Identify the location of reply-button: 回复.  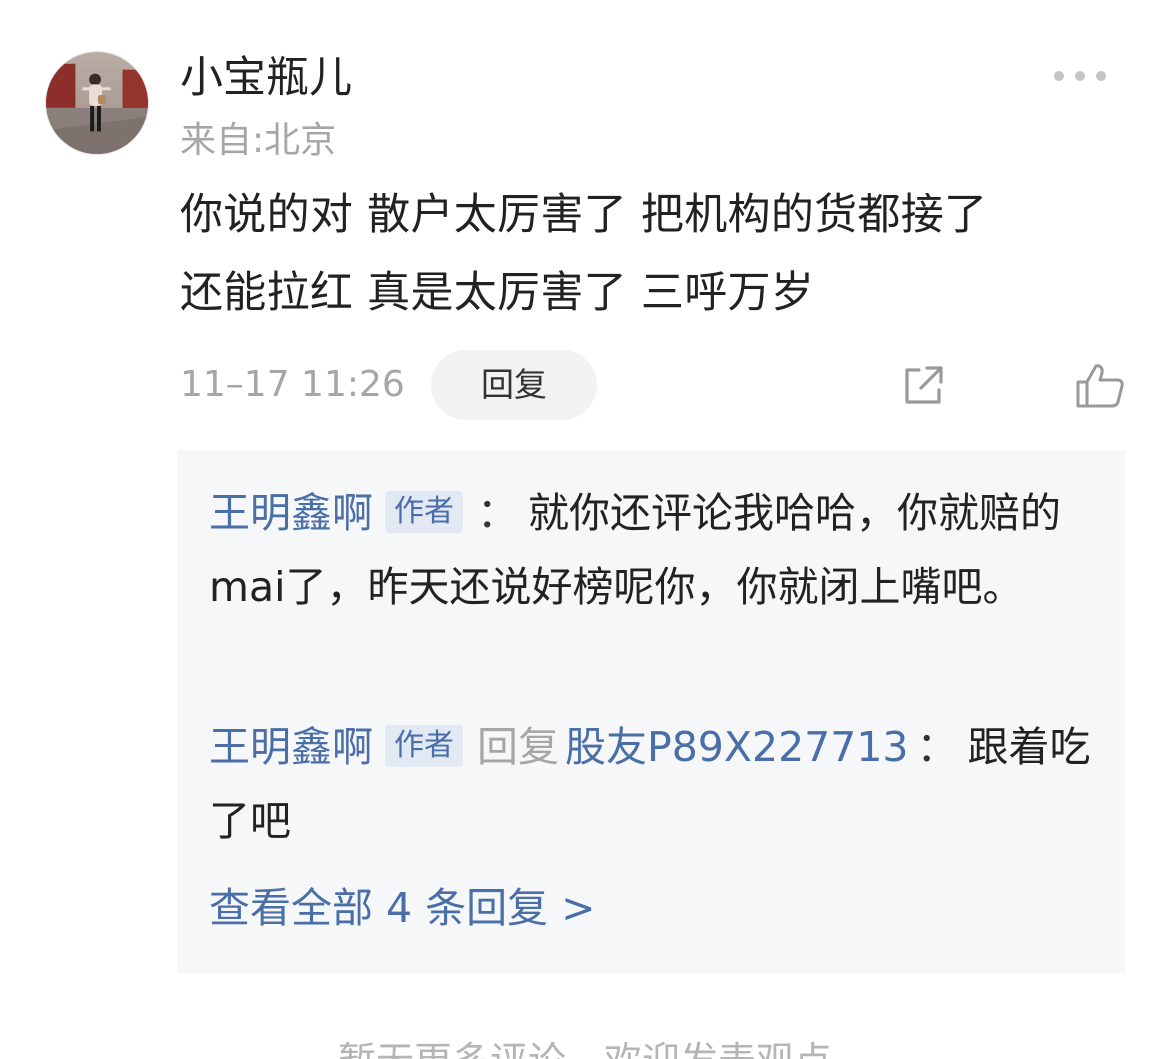
(514, 385).